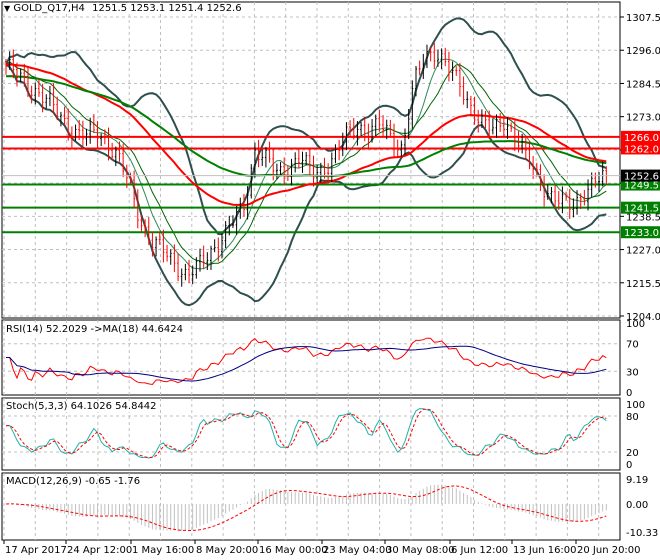 The width and height of the screenshot is (660, 560). Describe the element at coordinates (632, 345) in the screenshot. I see `rsi-tick-label: 70` at that location.